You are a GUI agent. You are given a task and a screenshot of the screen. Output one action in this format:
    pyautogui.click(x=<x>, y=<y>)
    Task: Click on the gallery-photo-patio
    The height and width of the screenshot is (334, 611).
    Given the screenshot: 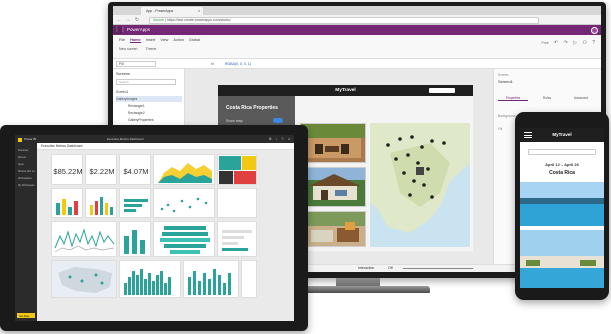 What is the action you would take?
    pyautogui.click(x=333, y=143)
    